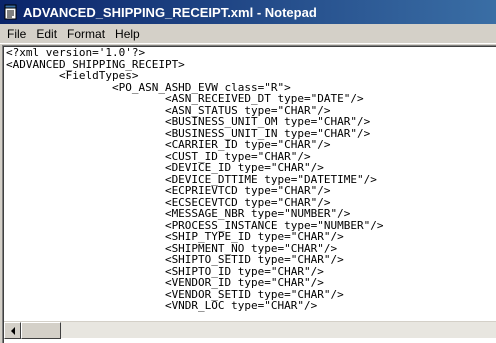 Image resolution: width=496 pixels, height=343 pixels. I want to click on text-line: <MESSAGE_NBR type="NUMBER"/>, so click(178, 213).